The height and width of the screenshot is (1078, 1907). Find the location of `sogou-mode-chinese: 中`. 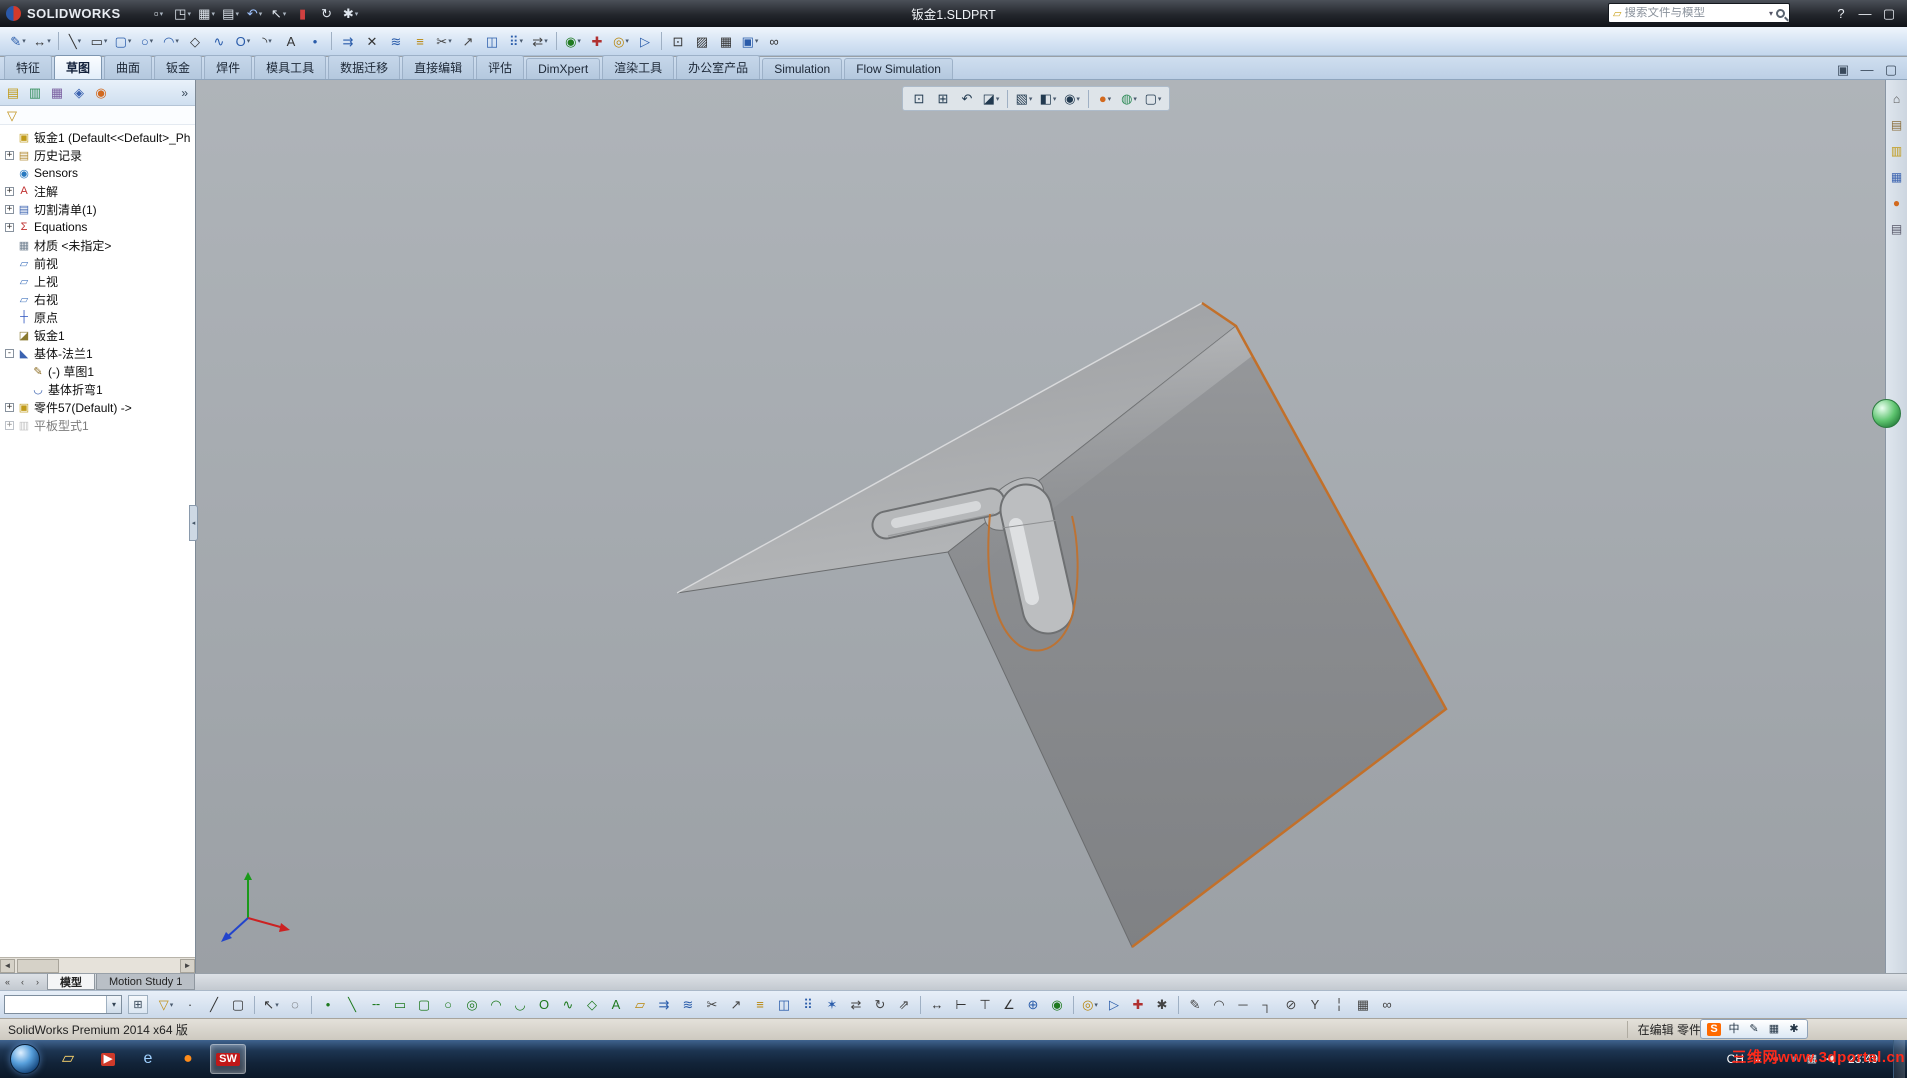

sogou-mode-chinese: 中 is located at coordinates (1734, 1029).